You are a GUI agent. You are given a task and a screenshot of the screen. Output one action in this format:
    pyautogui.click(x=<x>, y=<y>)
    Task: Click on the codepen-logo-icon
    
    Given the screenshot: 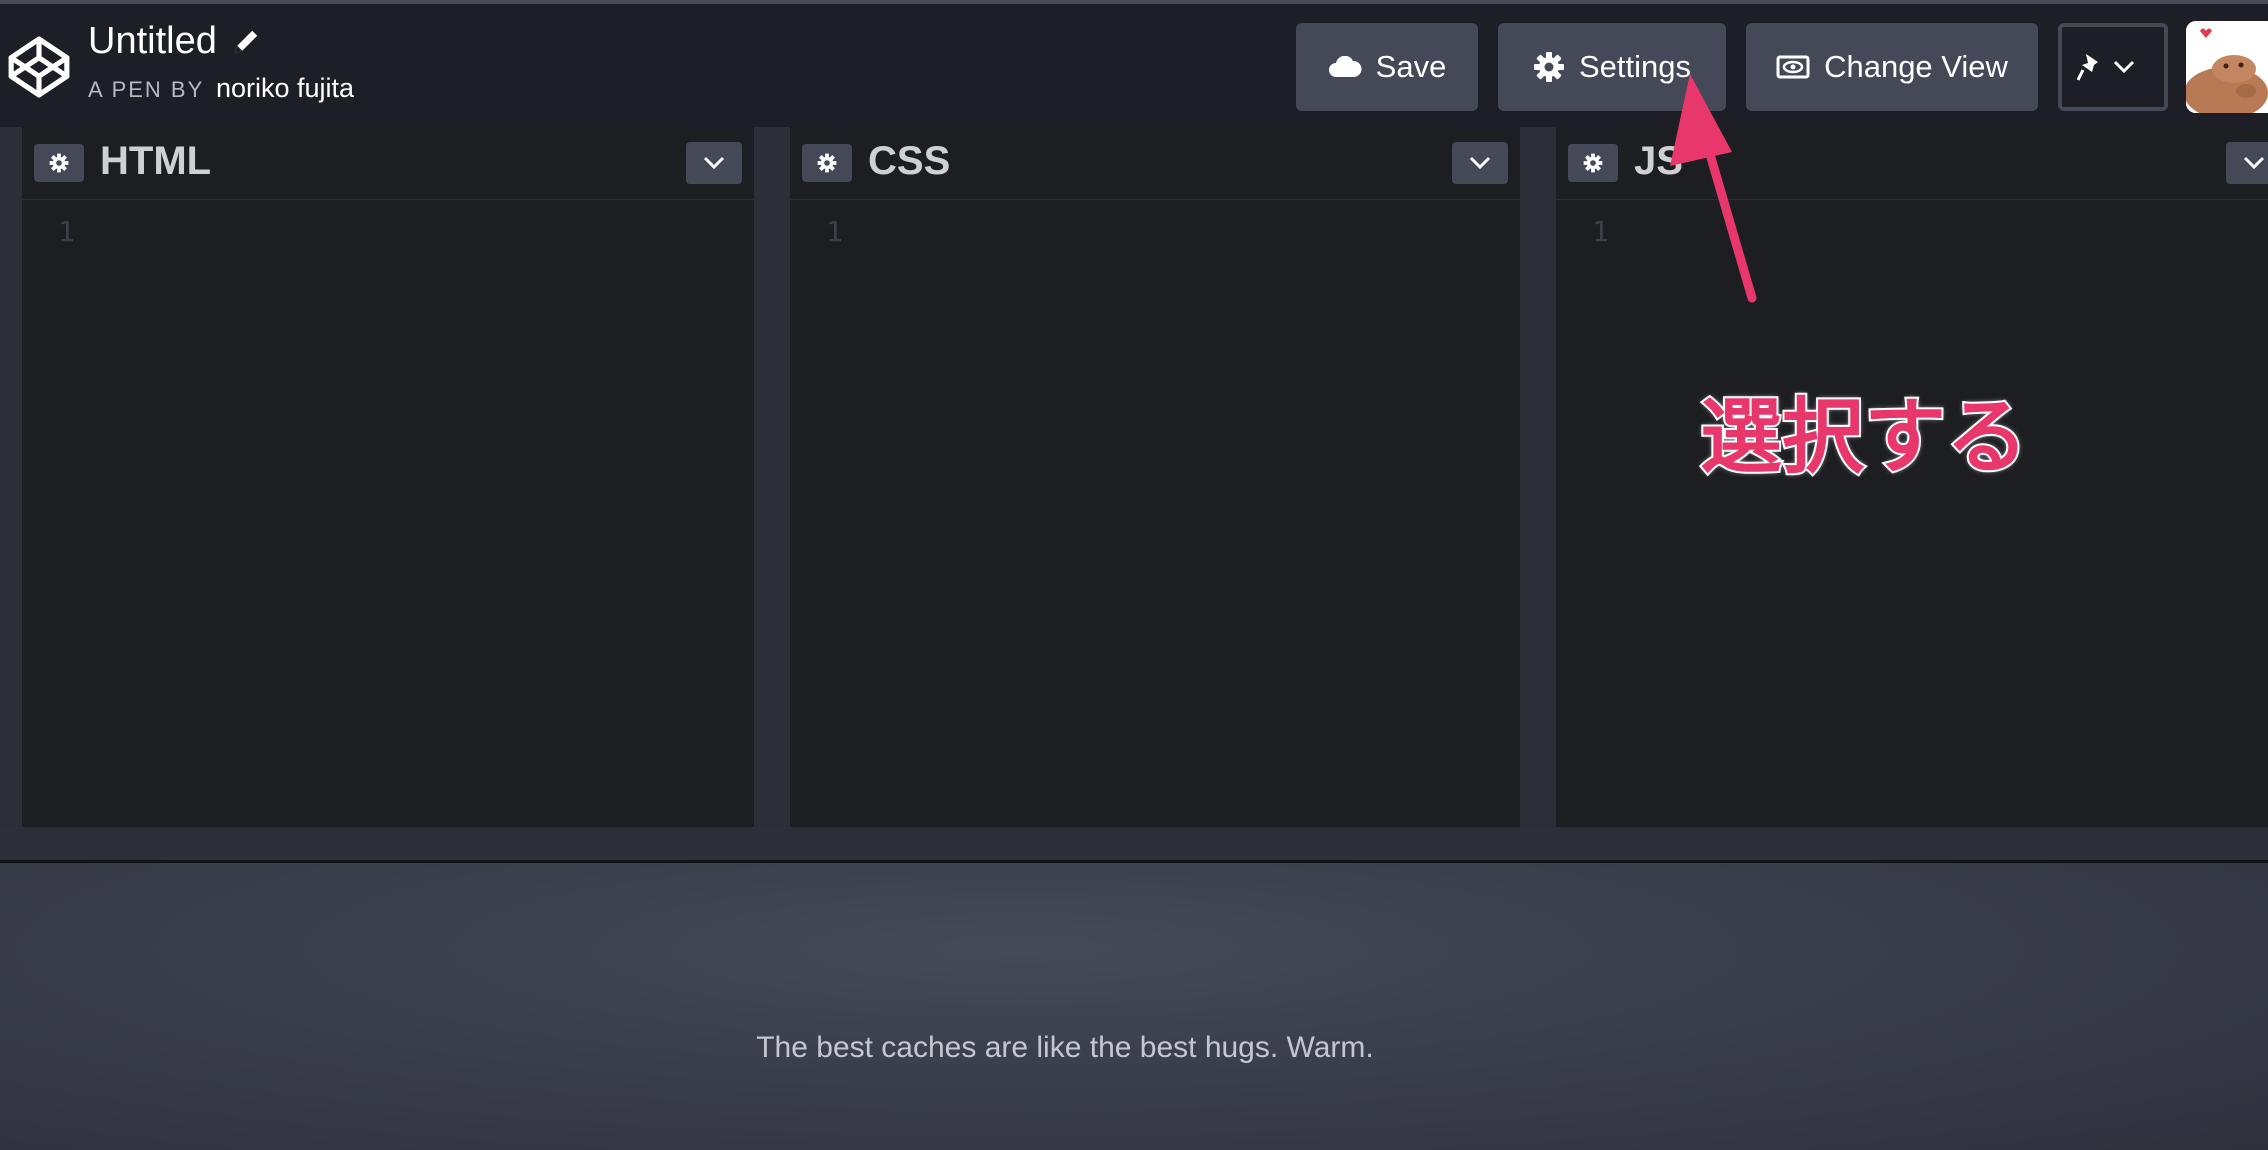 What is the action you would take?
    pyautogui.click(x=39, y=67)
    